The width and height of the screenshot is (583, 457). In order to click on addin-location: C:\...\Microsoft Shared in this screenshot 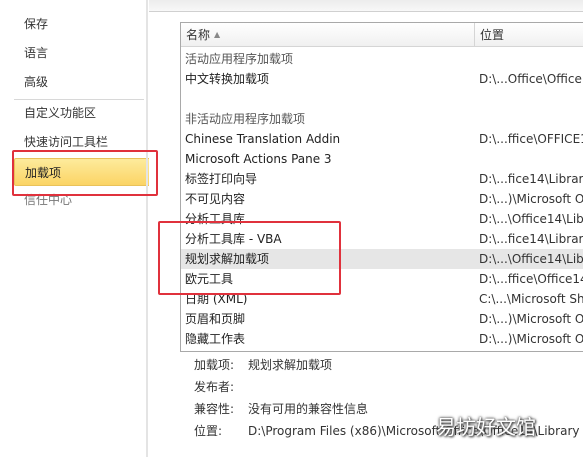, I will do `click(531, 299)`.